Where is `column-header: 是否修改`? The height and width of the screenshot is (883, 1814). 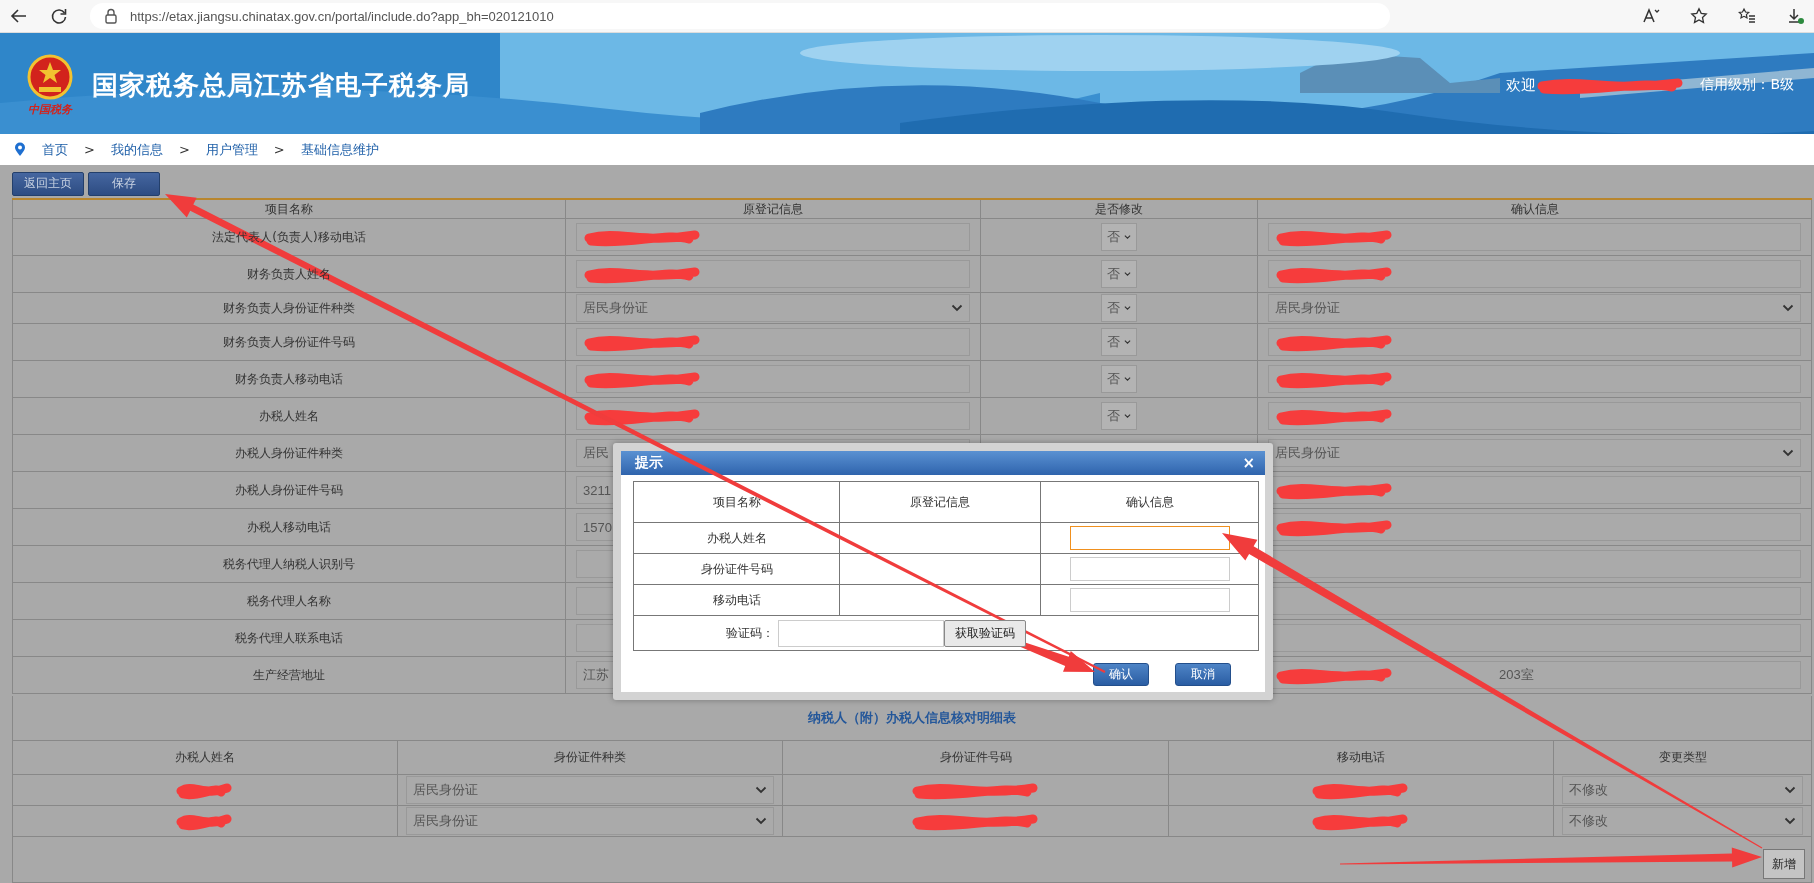
column-header: 是否修改 is located at coordinates (1119, 209).